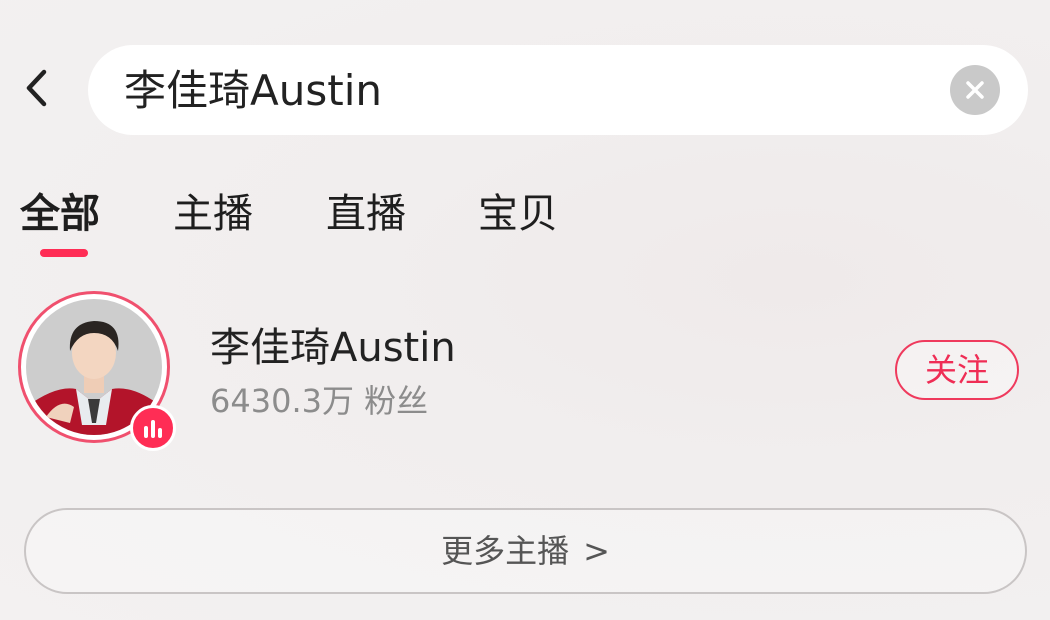 The image size is (1050, 620). I want to click on tab-live: 直播, so click(366, 214).